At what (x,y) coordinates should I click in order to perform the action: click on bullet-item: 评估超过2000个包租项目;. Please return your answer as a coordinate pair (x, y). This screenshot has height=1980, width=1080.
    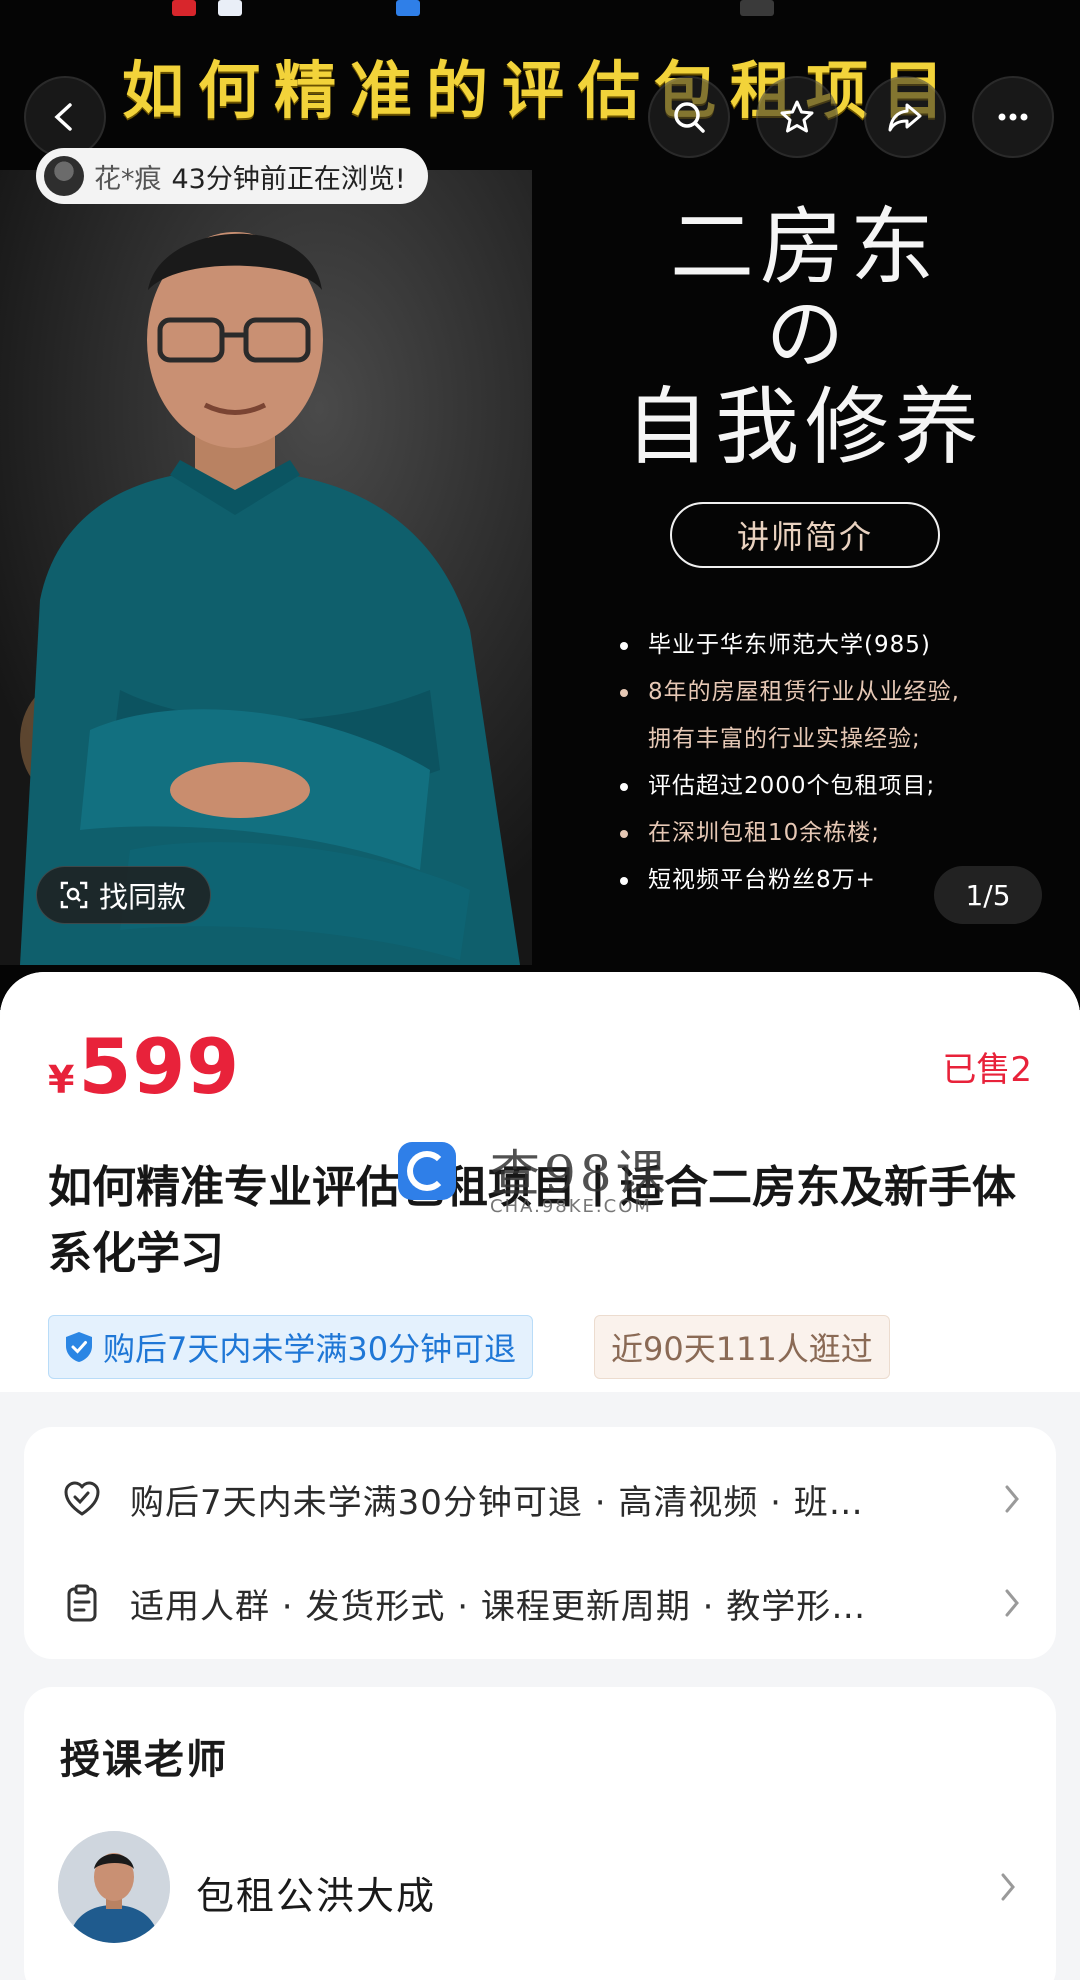
    Looking at the image, I should click on (830, 786).